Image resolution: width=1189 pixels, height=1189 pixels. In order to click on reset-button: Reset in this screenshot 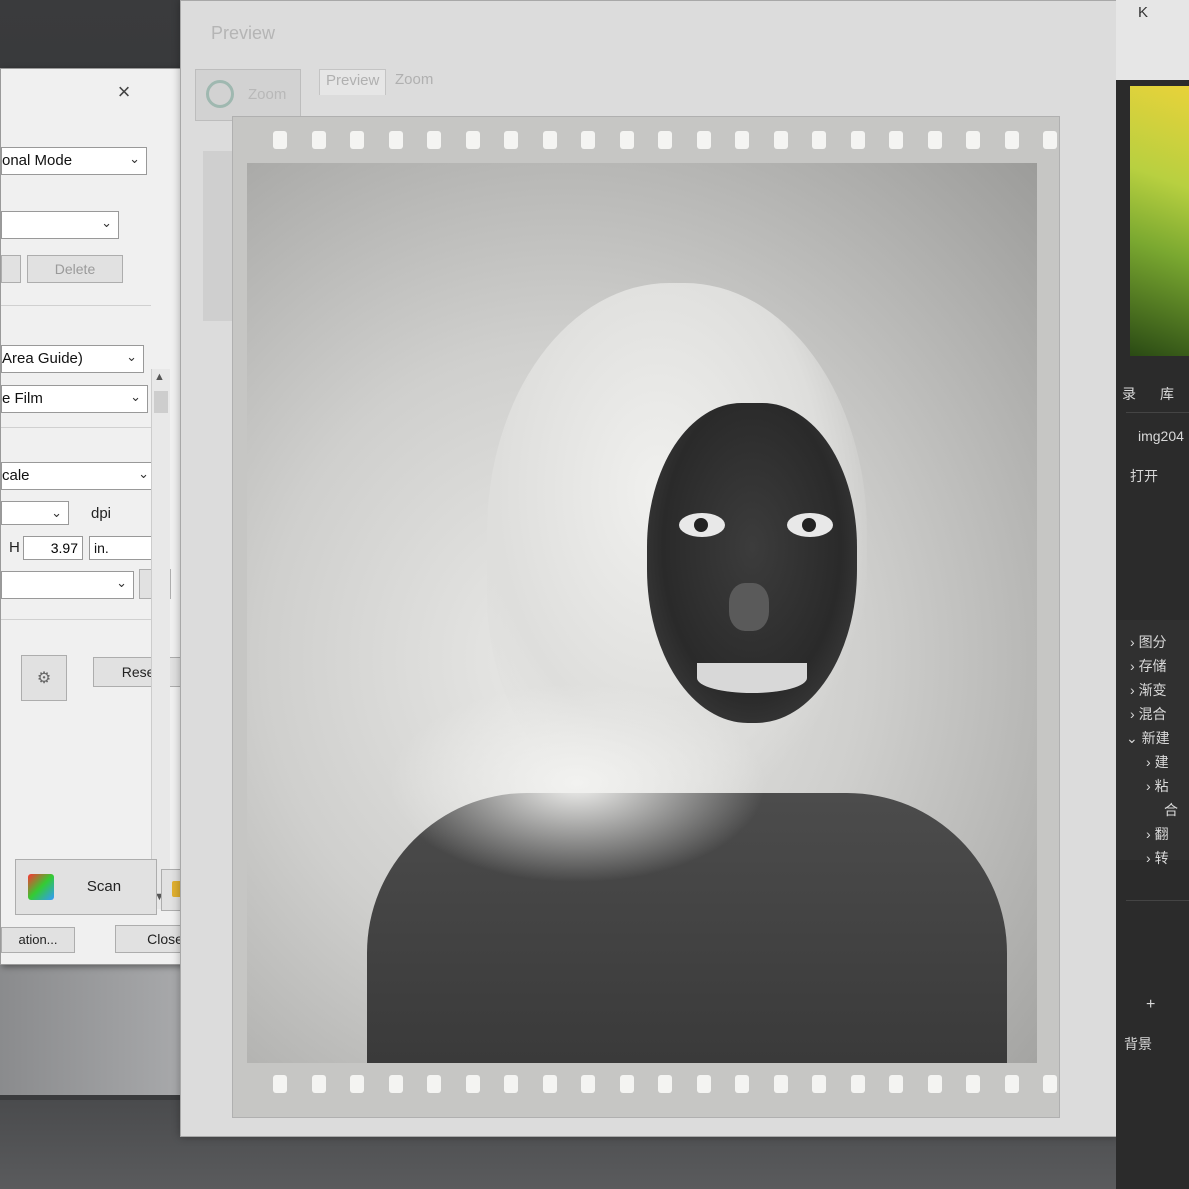, I will do `click(140, 672)`.